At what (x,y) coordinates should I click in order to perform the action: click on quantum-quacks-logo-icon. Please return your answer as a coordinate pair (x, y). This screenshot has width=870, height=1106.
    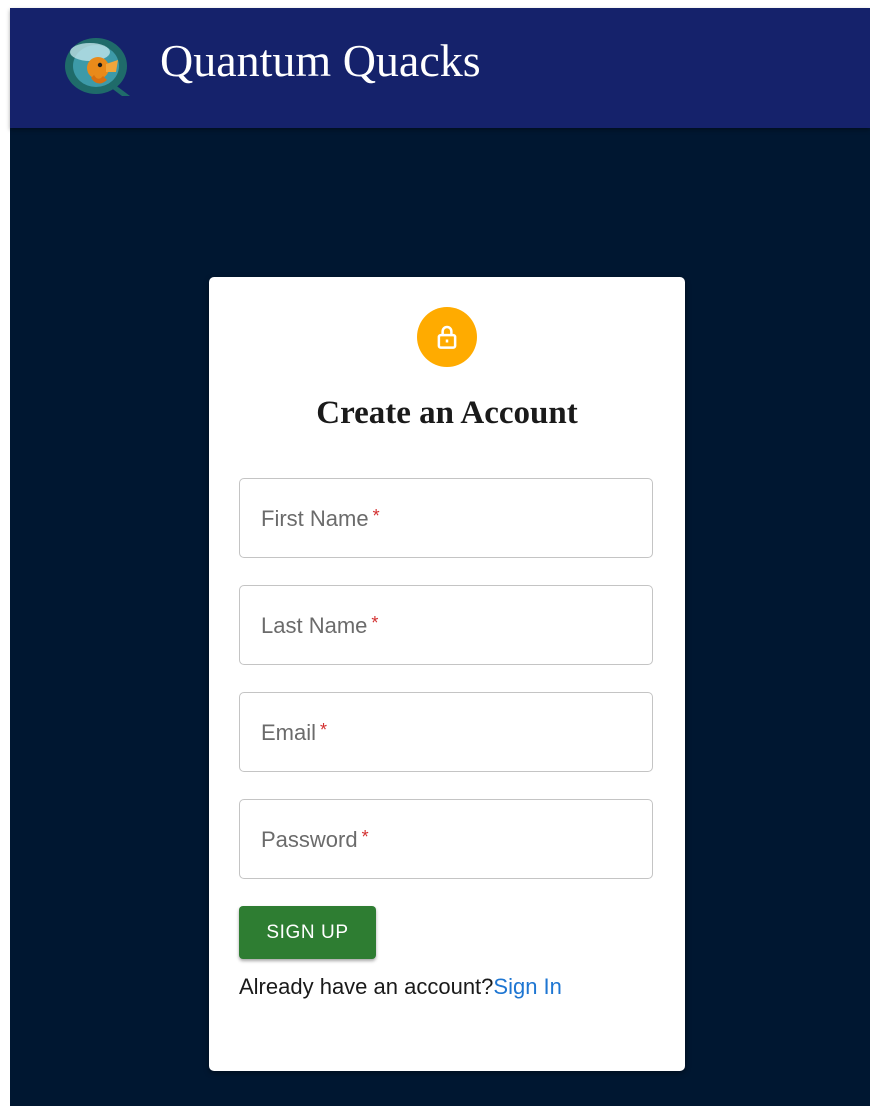
    Looking at the image, I should click on (98, 64).